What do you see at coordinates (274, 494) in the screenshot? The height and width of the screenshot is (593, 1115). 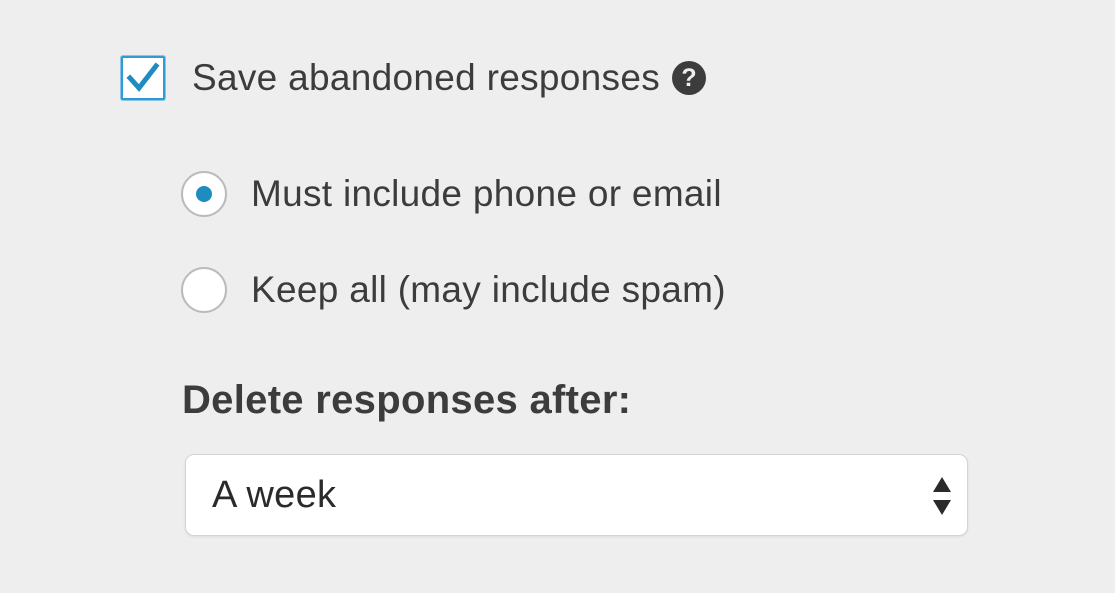 I see `delete-after-selected-value: A week` at bounding box center [274, 494].